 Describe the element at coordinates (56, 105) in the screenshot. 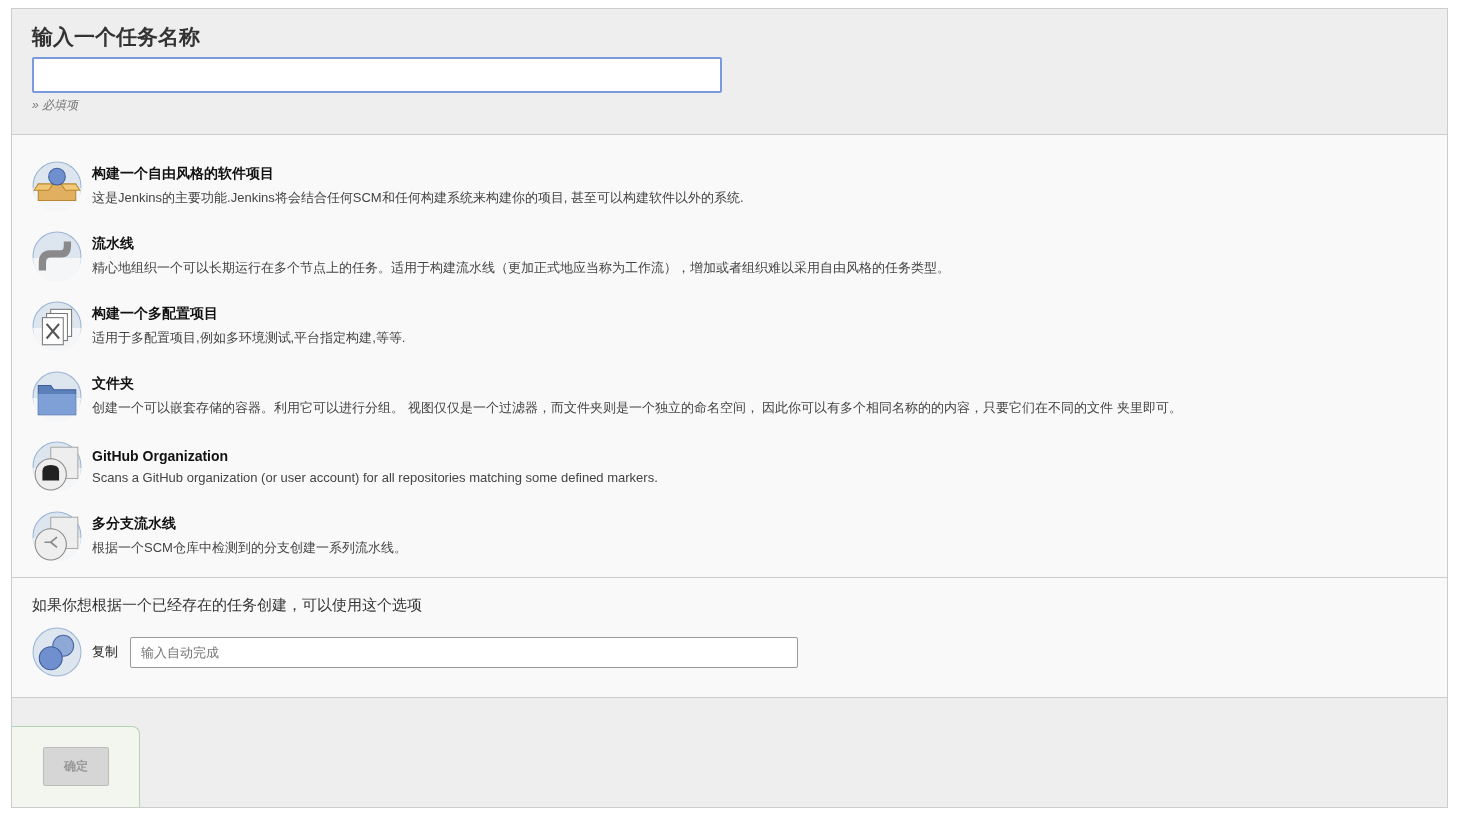

I see `required-hint: » 必填项` at that location.